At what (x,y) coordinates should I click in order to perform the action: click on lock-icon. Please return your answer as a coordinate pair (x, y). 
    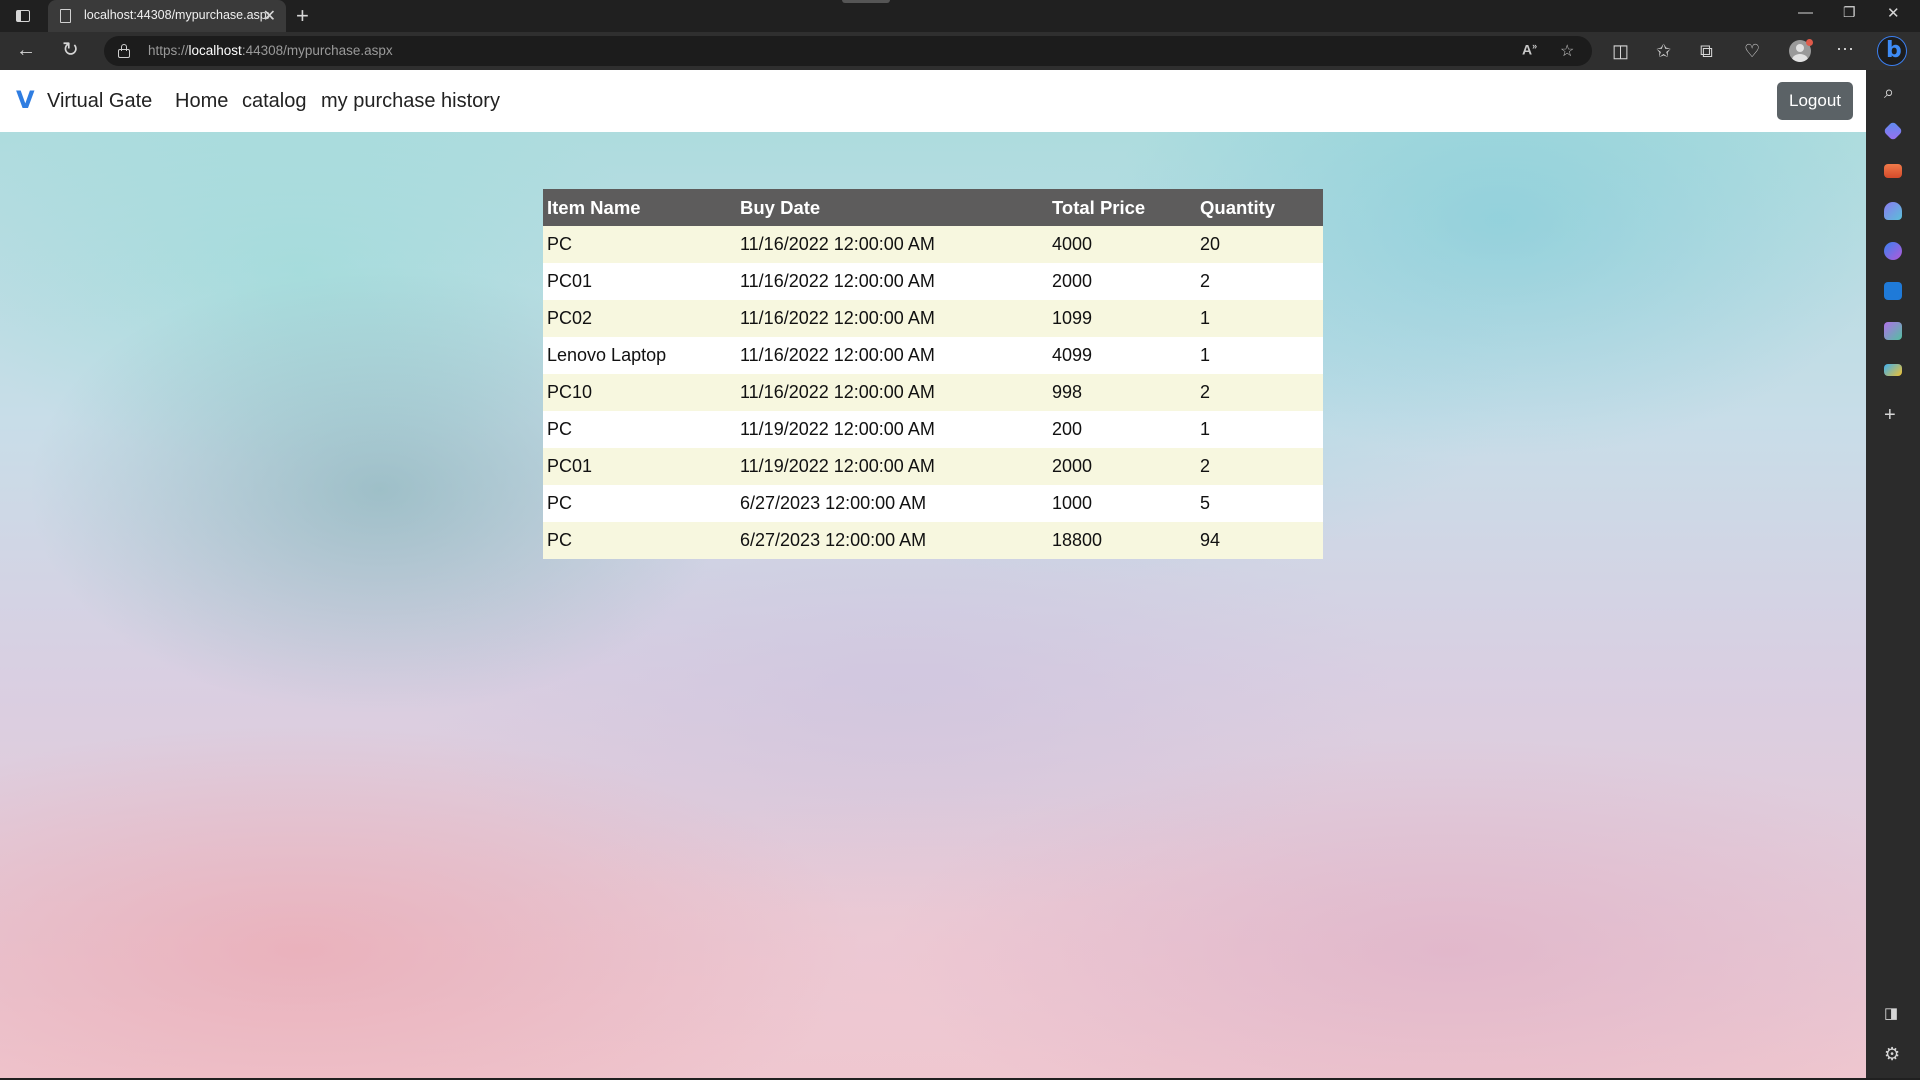
    Looking at the image, I should click on (124, 51).